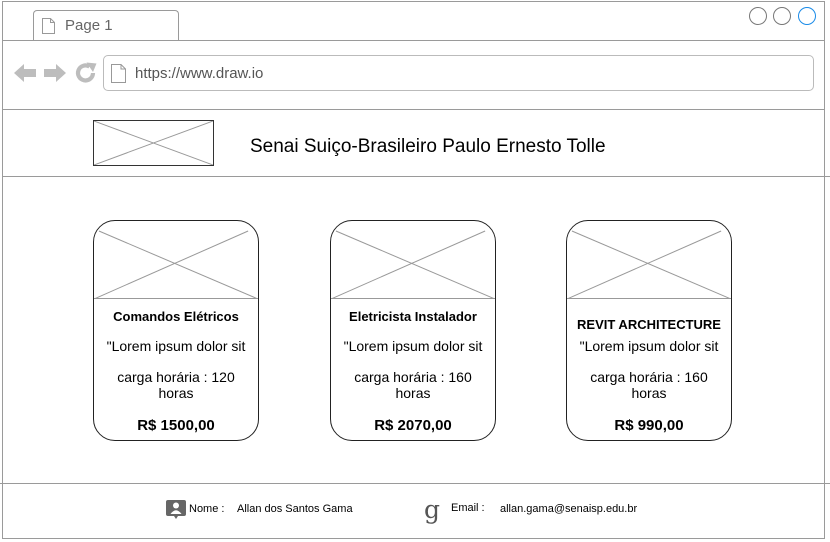 Image resolution: width=830 pixels, height=542 pixels. What do you see at coordinates (468, 508) in the screenshot?
I see `email-label: Email :` at bounding box center [468, 508].